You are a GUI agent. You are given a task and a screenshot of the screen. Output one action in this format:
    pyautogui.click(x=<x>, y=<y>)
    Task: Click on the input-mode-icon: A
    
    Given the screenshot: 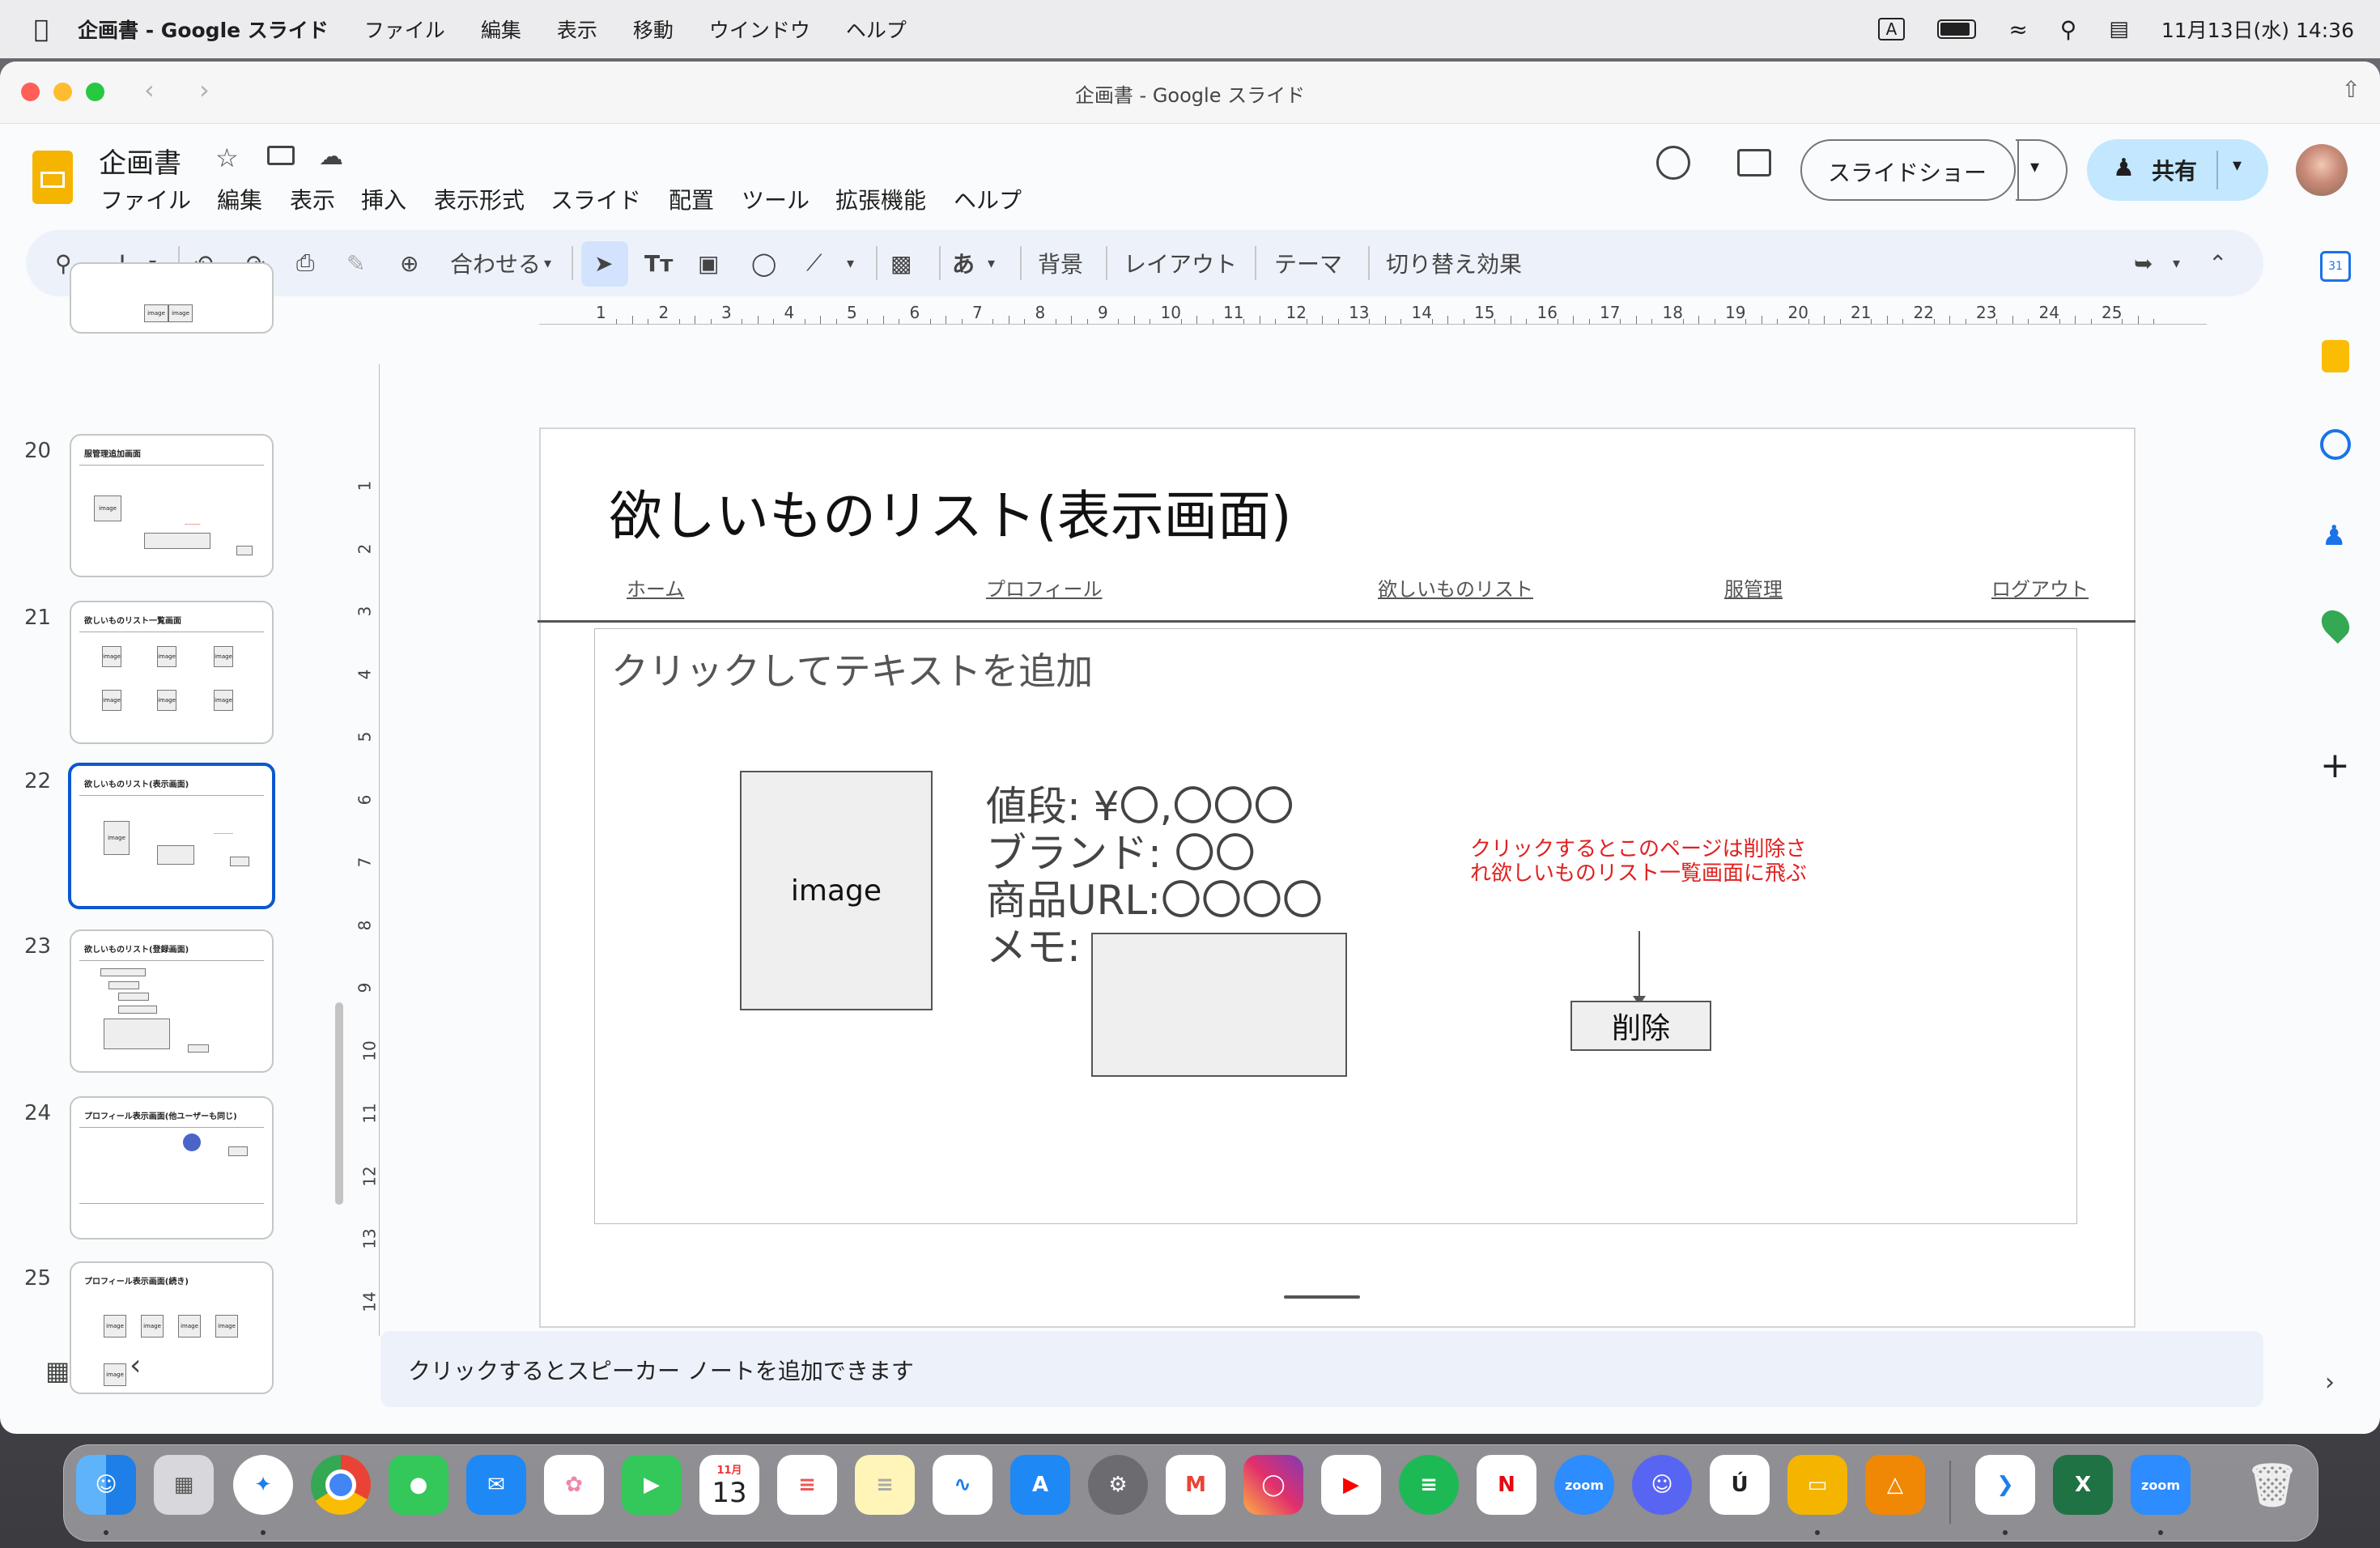 What is the action you would take?
    pyautogui.click(x=1891, y=29)
    